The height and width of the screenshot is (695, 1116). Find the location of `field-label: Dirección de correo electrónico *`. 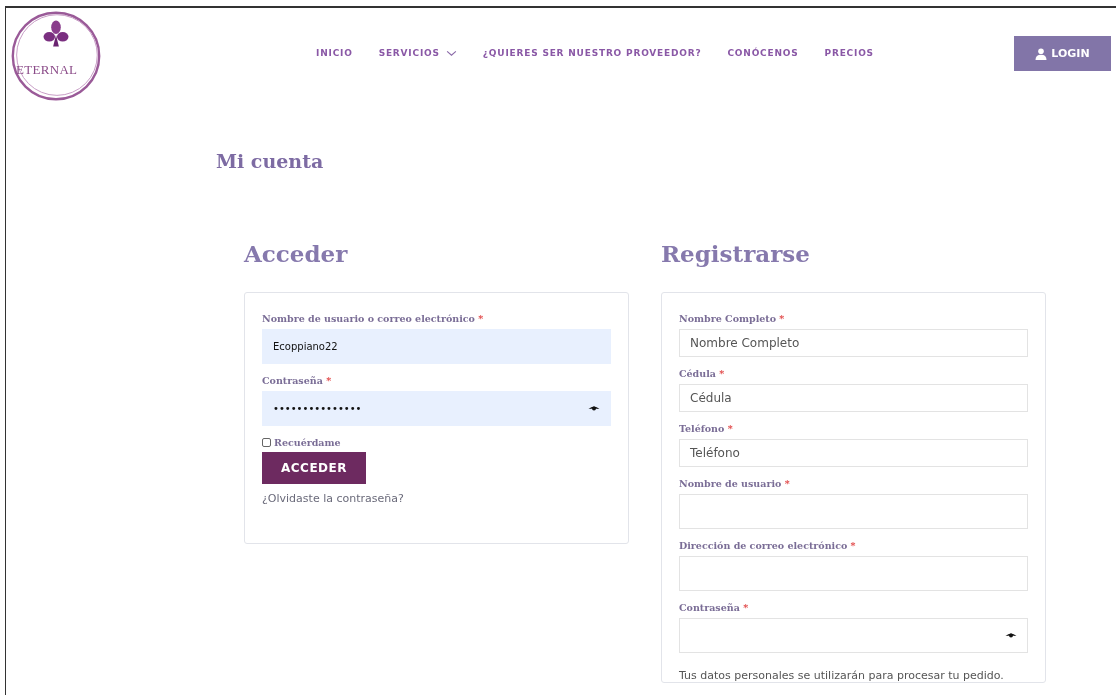

field-label: Dirección de correo electrónico * is located at coordinates (768, 545).